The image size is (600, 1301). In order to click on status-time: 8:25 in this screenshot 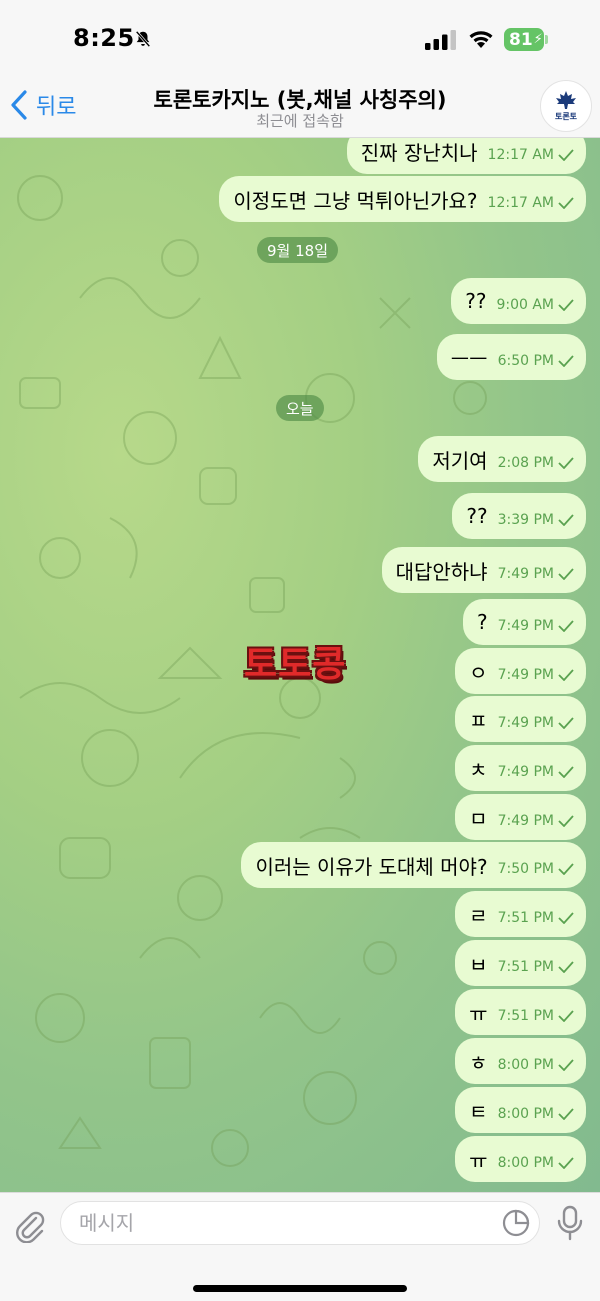, I will do `click(104, 38)`.